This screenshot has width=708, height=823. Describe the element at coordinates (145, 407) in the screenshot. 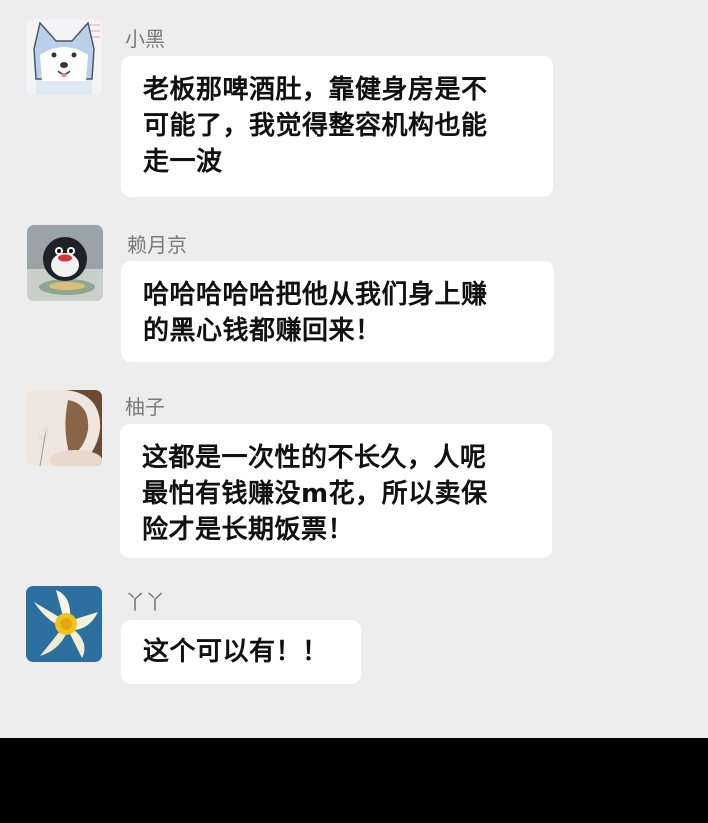

I see `sender-name: 柚子` at that location.